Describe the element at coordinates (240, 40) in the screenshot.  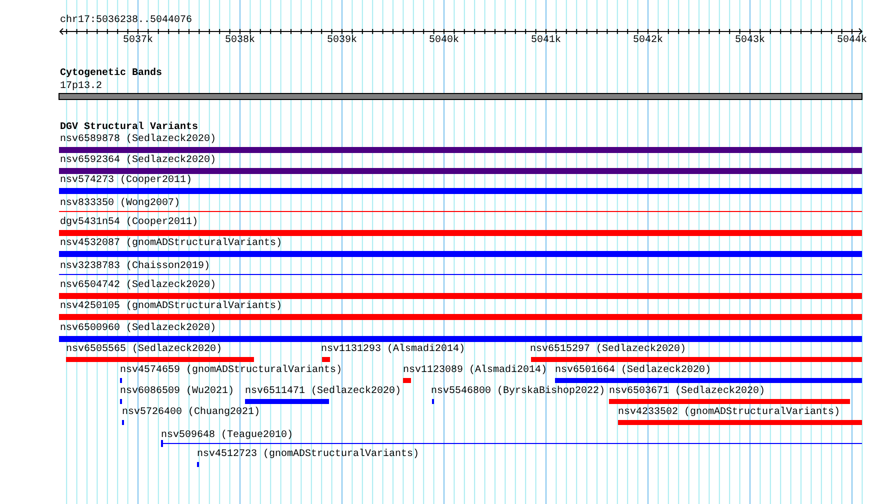
I see `tick-label: 5038k` at that location.